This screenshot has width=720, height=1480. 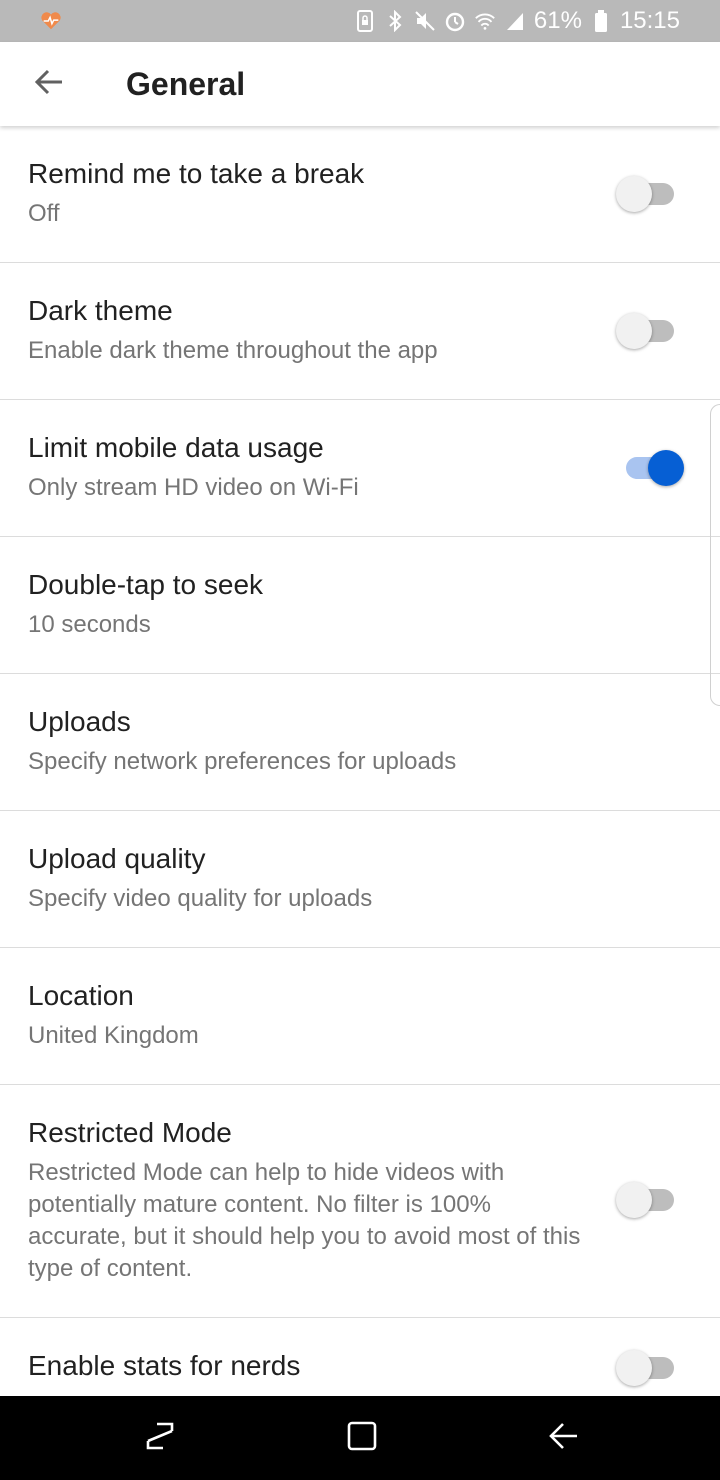 What do you see at coordinates (395, 21) in the screenshot?
I see `bluetooth-icon` at bounding box center [395, 21].